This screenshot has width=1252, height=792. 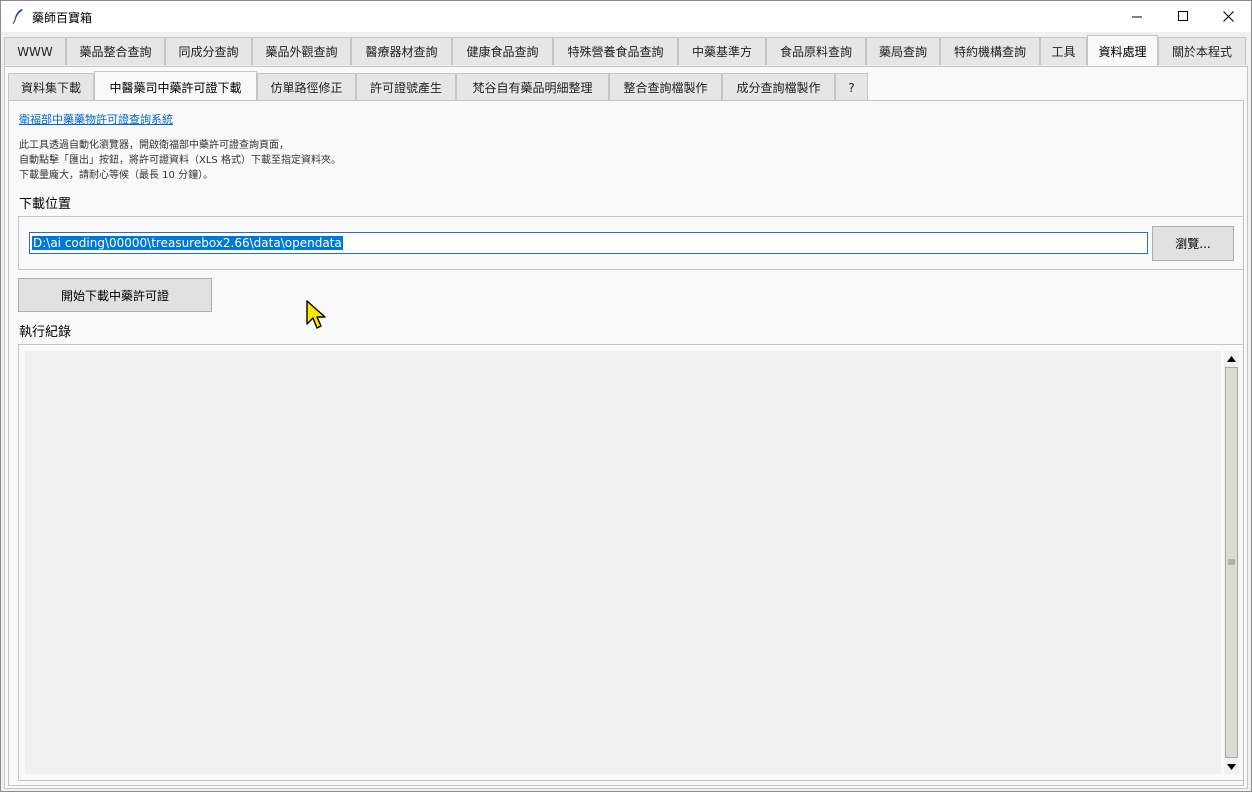 What do you see at coordinates (175, 87) in the screenshot?
I see `tab-tcm-license-download: 中醫藥司中藥許可證下載` at bounding box center [175, 87].